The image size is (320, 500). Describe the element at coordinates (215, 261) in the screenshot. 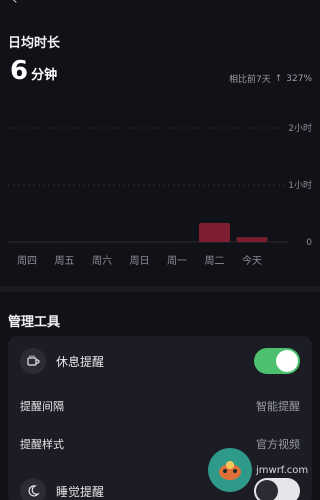

I see `x-tick-label: 周二` at that location.